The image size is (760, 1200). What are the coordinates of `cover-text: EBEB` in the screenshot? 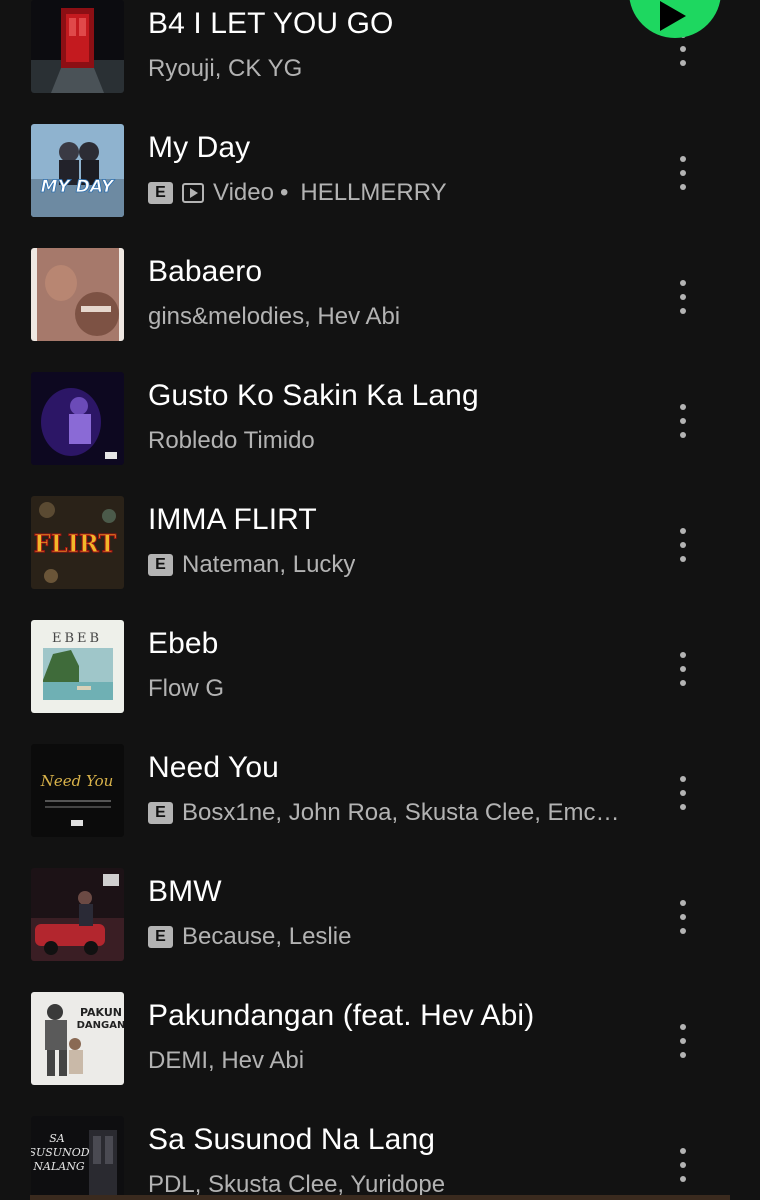 It's located at (77, 638).